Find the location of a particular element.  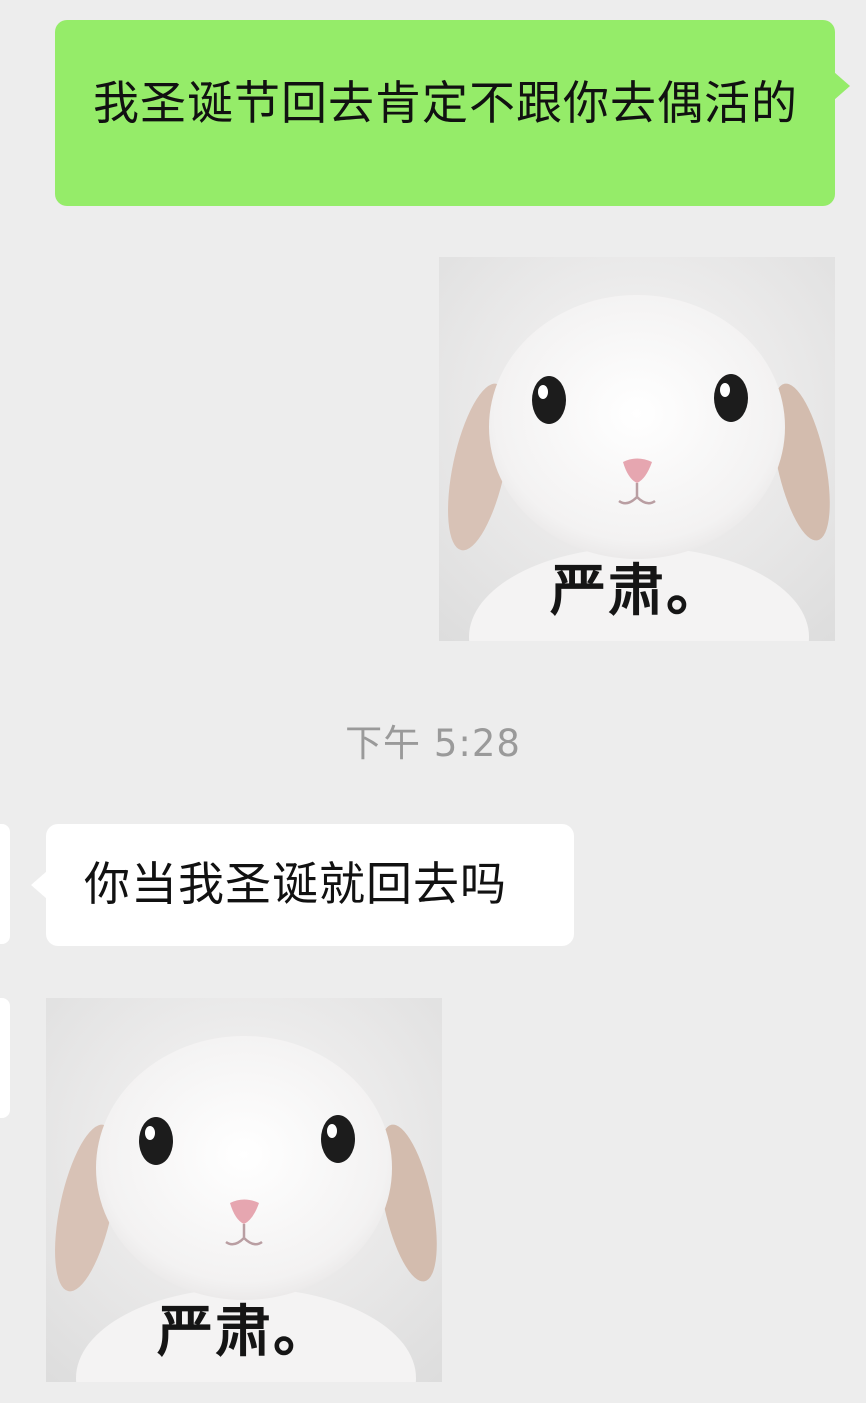

outgoing-message-bubble: 我圣诞节回去肯定不跟你去偶活的 is located at coordinates (452, 113).